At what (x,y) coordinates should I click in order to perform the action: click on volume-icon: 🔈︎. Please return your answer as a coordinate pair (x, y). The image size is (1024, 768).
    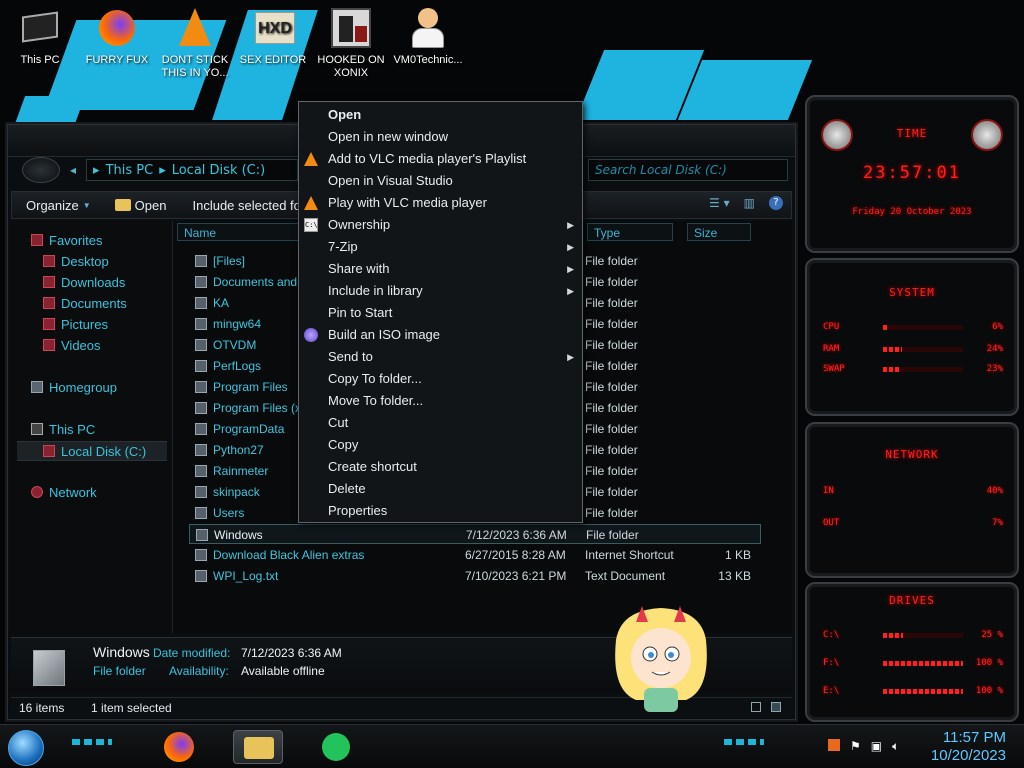
    Looking at the image, I should click on (895, 746).